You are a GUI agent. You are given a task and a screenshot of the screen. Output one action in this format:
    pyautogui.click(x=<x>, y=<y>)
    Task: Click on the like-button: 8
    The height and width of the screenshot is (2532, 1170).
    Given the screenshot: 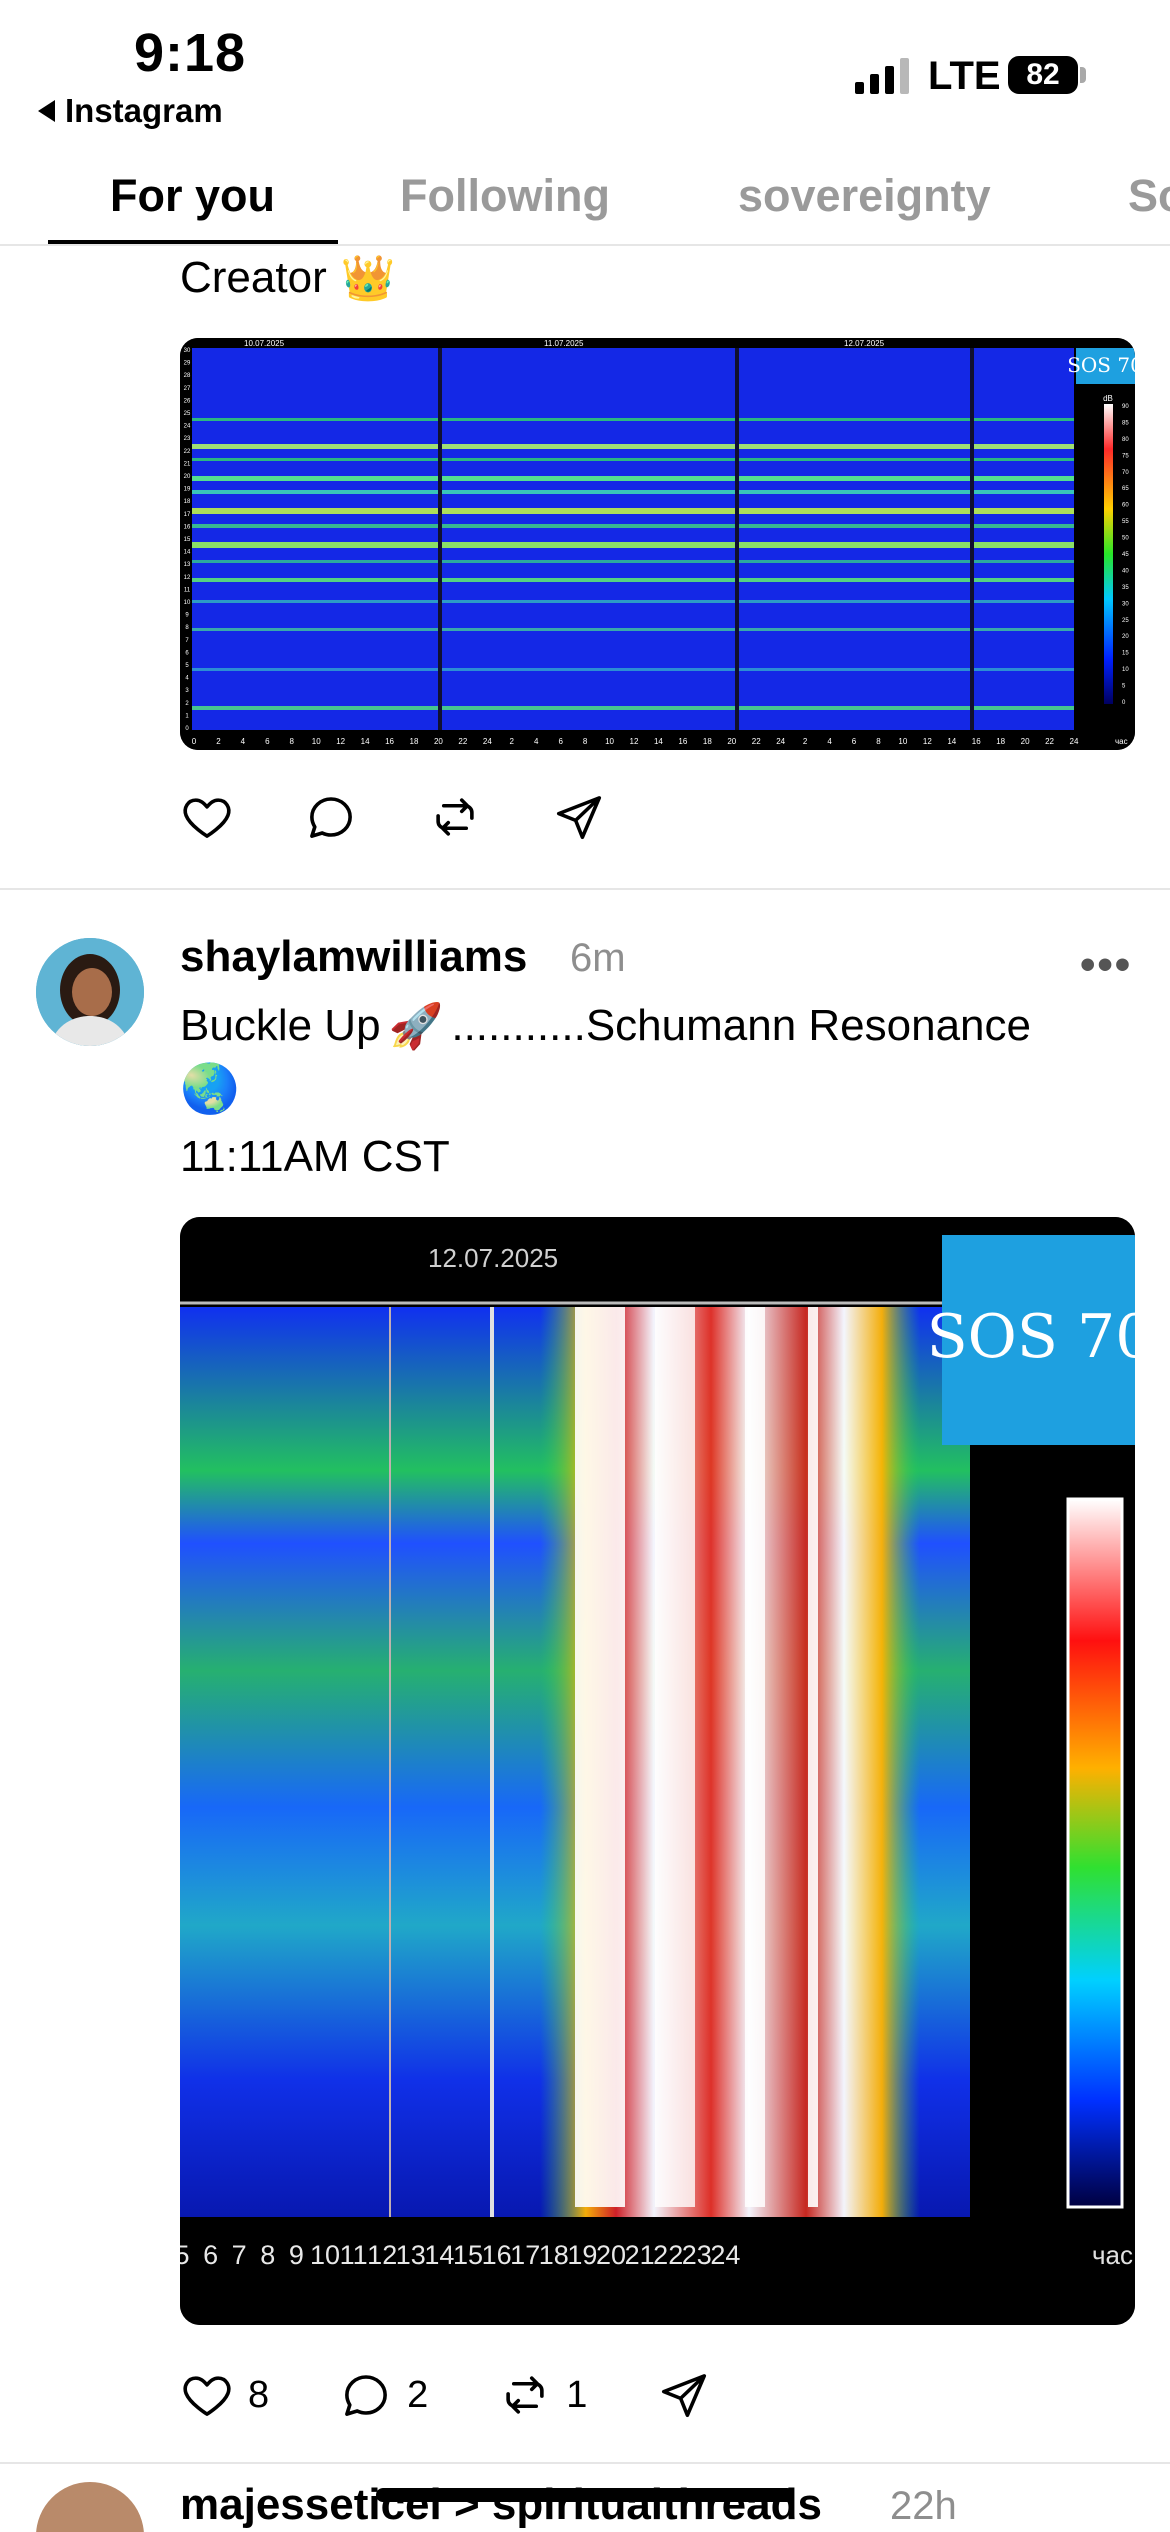 What is the action you would take?
    pyautogui.click(x=224, y=2395)
    